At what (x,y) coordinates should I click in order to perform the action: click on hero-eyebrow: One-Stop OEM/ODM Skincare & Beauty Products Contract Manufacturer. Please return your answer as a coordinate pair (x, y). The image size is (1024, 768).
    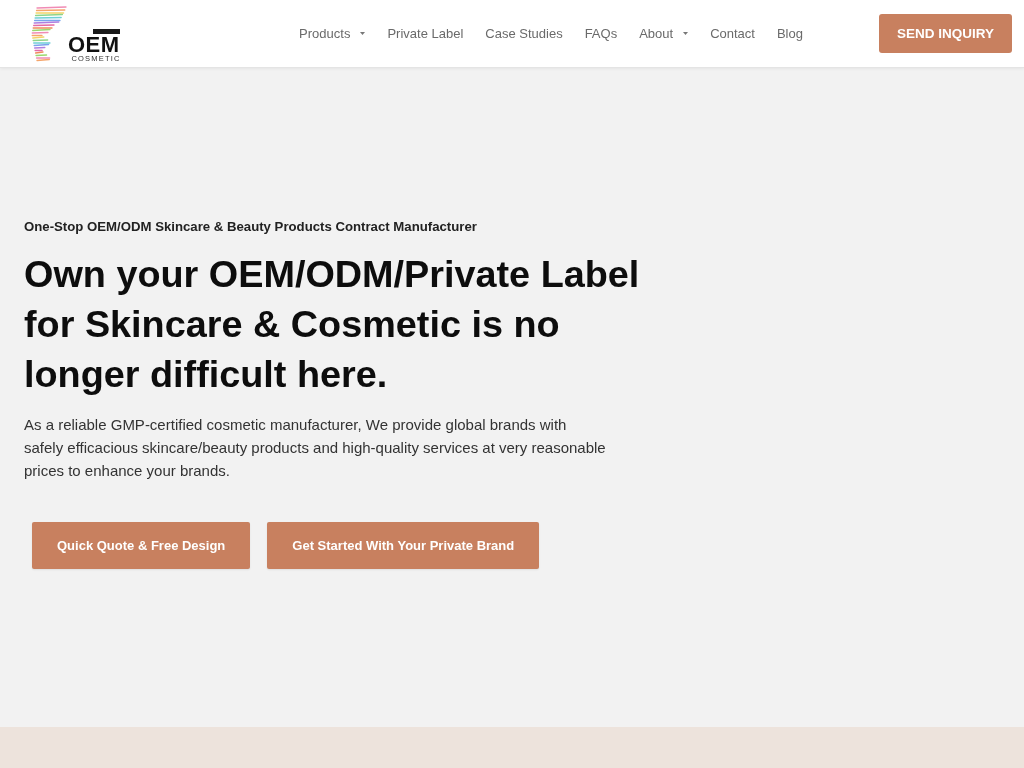
    Looking at the image, I should click on (250, 227).